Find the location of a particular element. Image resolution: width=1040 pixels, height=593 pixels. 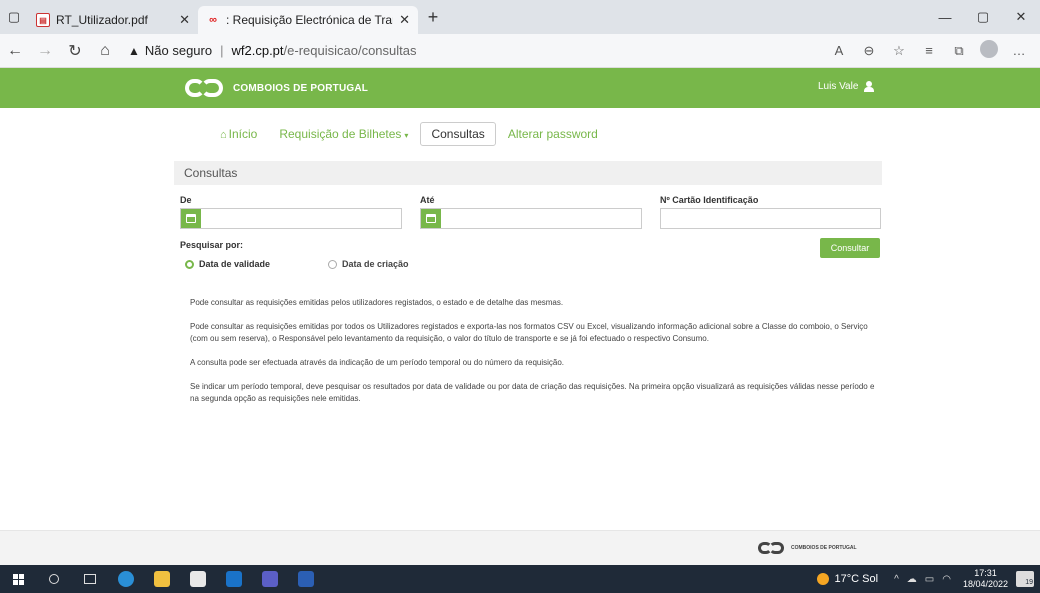

tab-requisicao: ∞ : Requisição Electrónica de Trans ✕ is located at coordinates (308, 20).